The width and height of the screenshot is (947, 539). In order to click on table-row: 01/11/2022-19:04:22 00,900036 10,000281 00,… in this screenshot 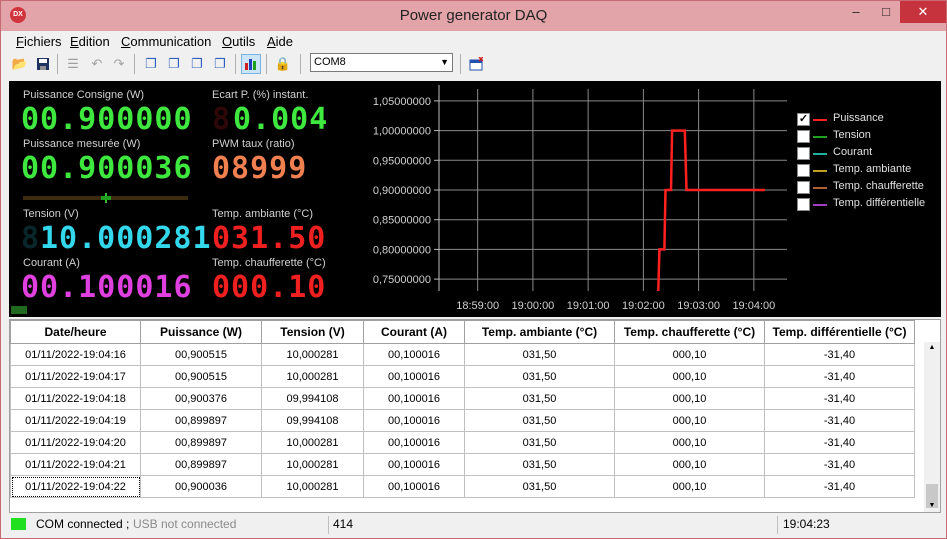, I will do `click(462, 486)`.